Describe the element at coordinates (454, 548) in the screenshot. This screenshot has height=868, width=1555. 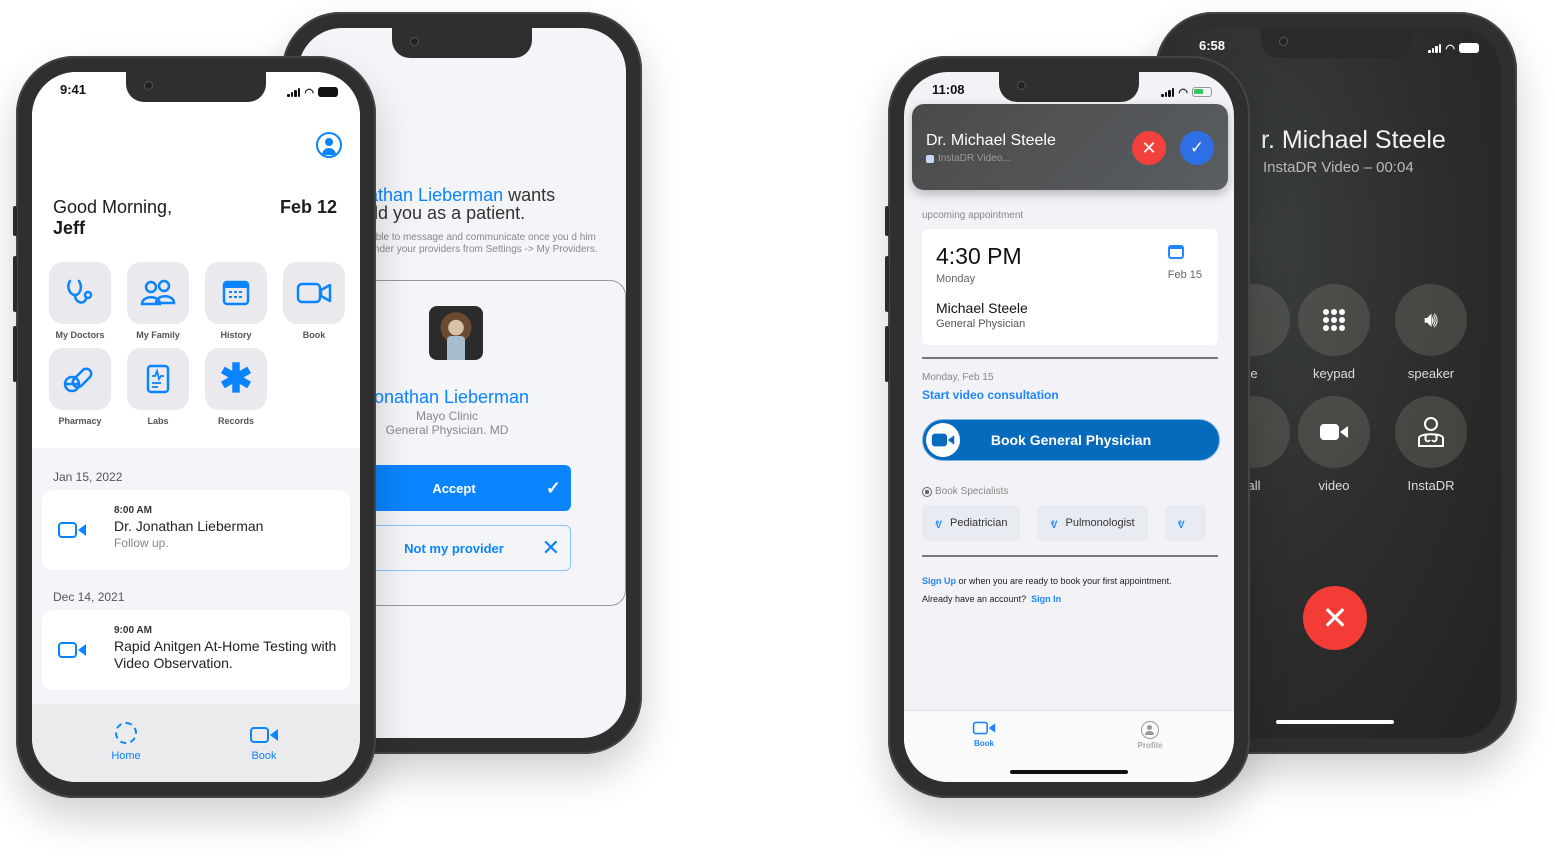
I see `reject-label: Not my provider` at that location.